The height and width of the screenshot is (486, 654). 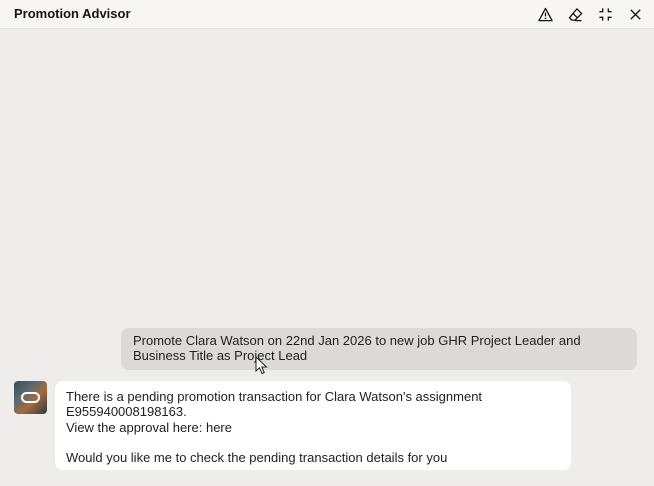 I want to click on message-line: E955940008198163., so click(x=126, y=412).